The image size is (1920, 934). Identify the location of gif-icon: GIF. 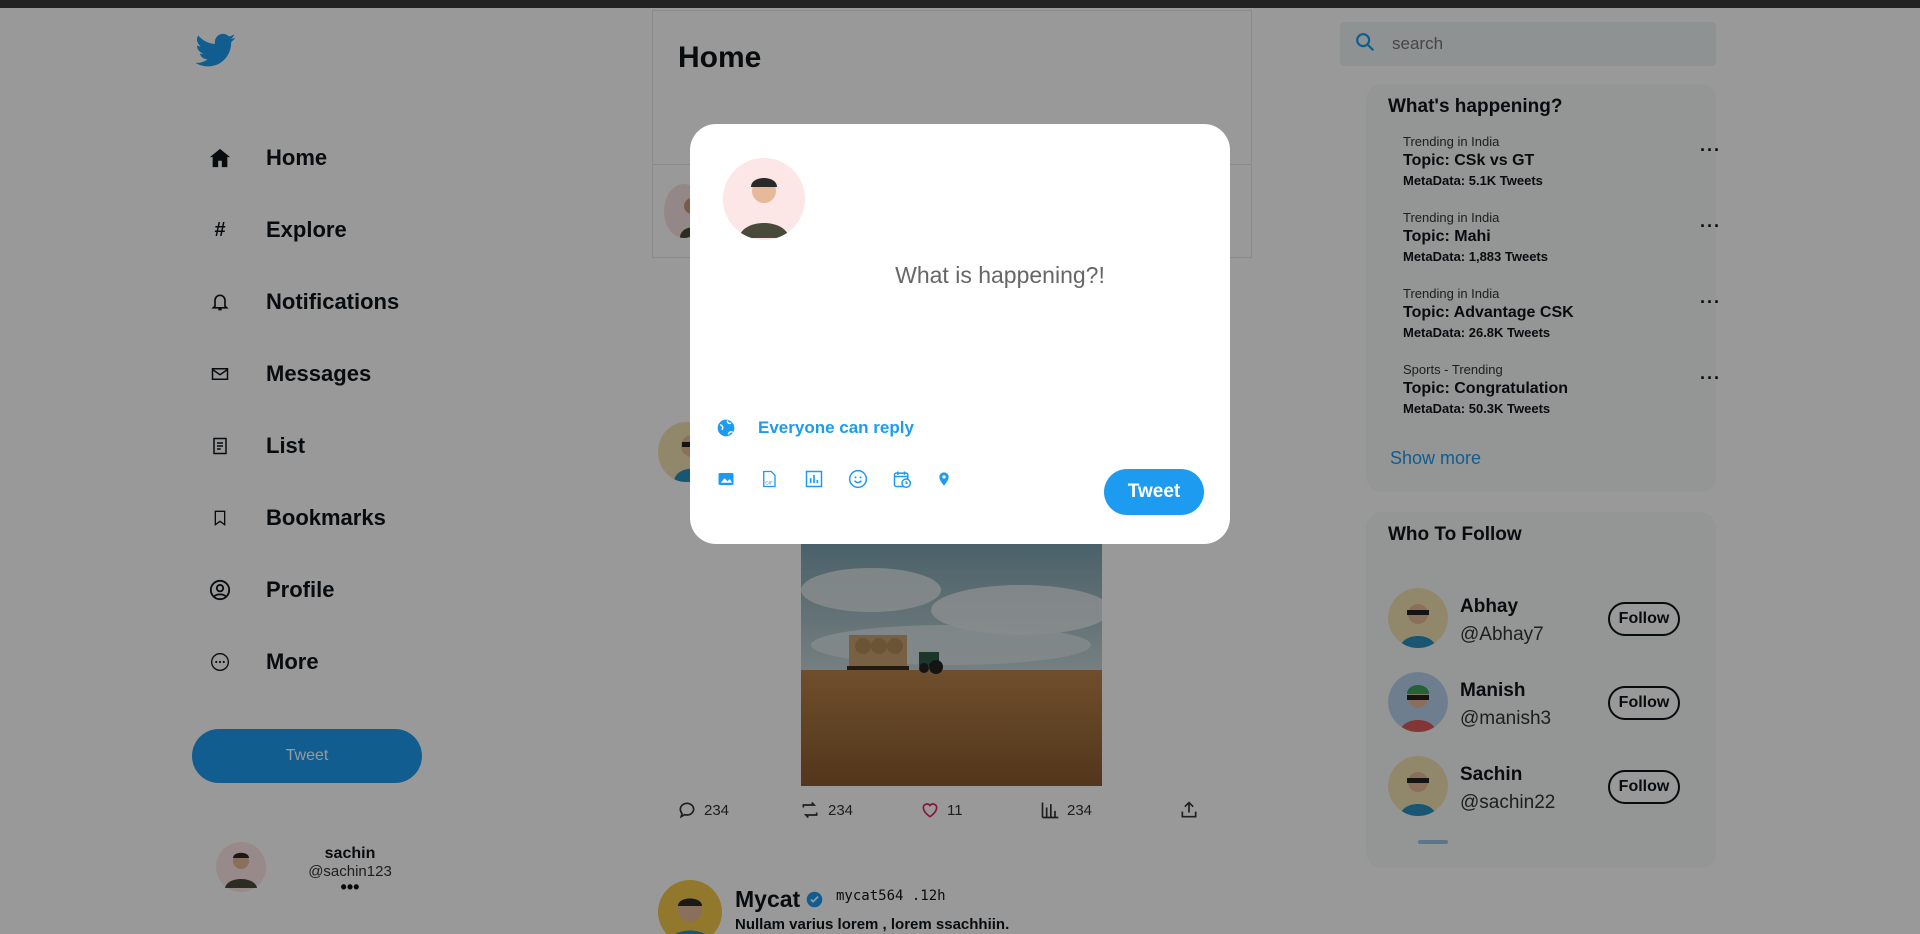
(782, 479).